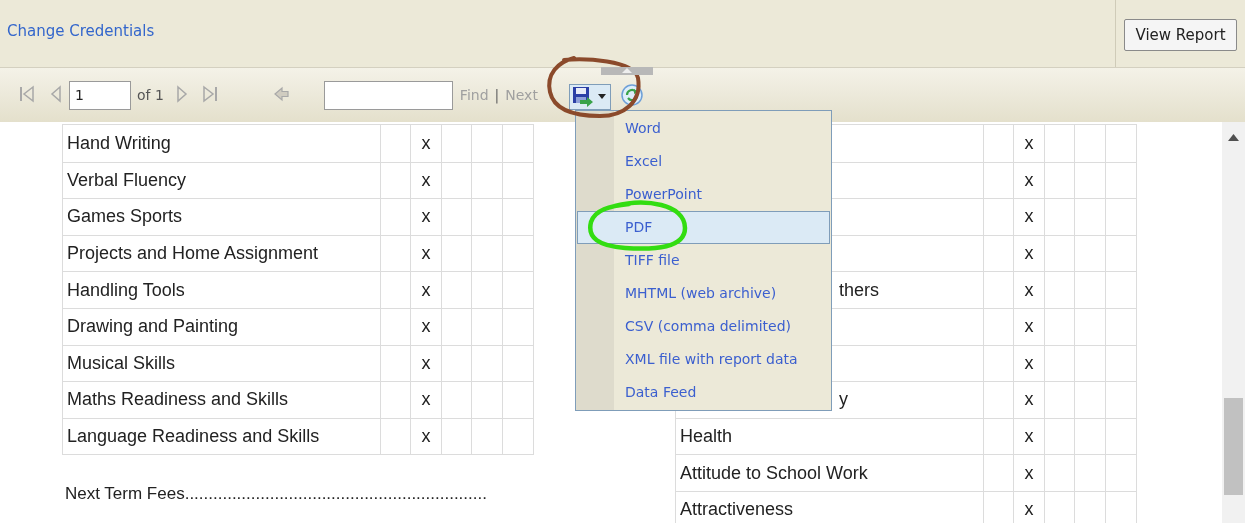 The height and width of the screenshot is (523, 1245). What do you see at coordinates (388, 95) in the screenshot?
I see `find-field` at bounding box center [388, 95].